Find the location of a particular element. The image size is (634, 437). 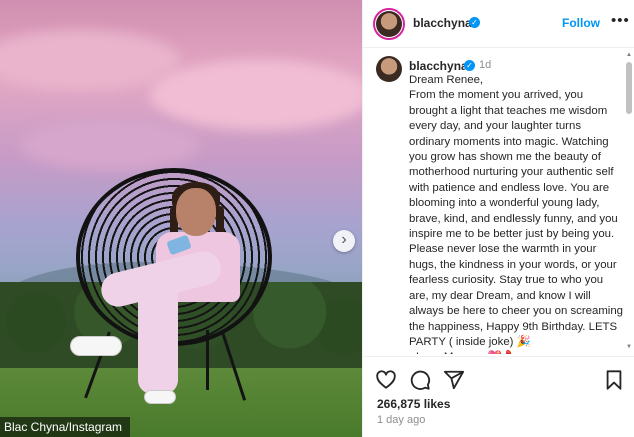

scroll-up-icon: ▲ is located at coordinates (629, 55).